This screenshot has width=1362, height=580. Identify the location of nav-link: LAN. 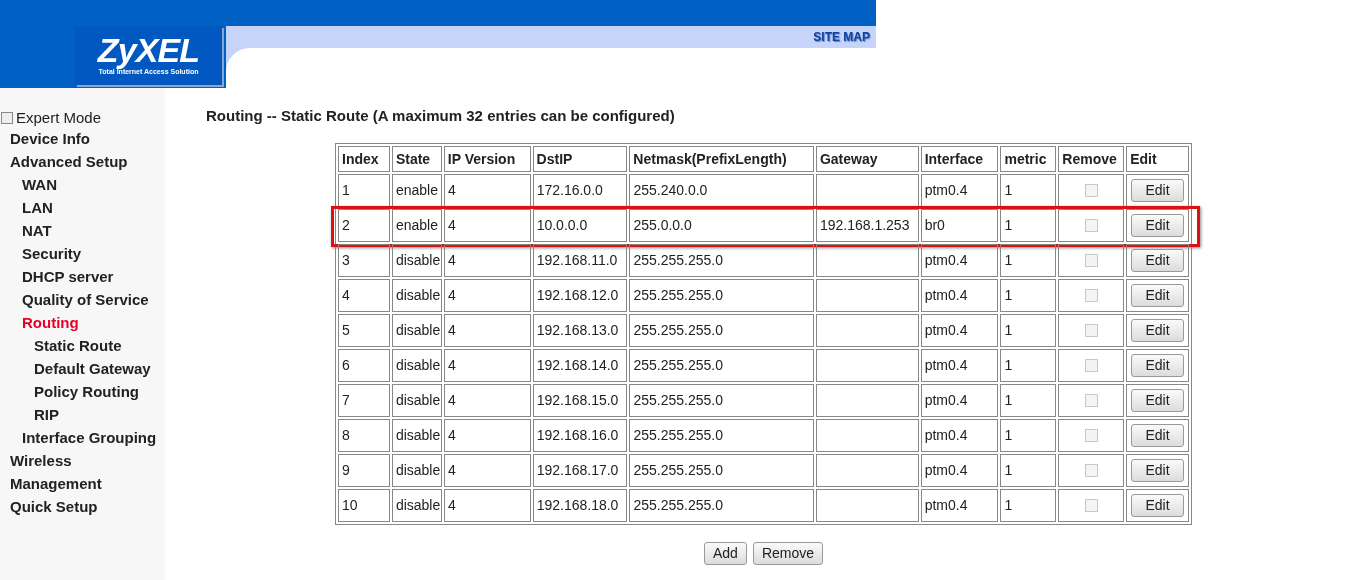
(37, 208).